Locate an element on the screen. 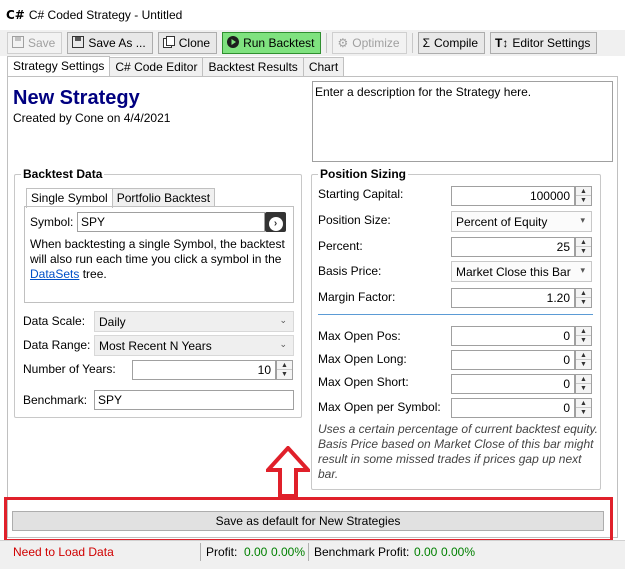 Image resolution: width=625 pixels, height=569 pixels. max-open-pos-spinner: ▲ ▼ is located at coordinates (583, 336).